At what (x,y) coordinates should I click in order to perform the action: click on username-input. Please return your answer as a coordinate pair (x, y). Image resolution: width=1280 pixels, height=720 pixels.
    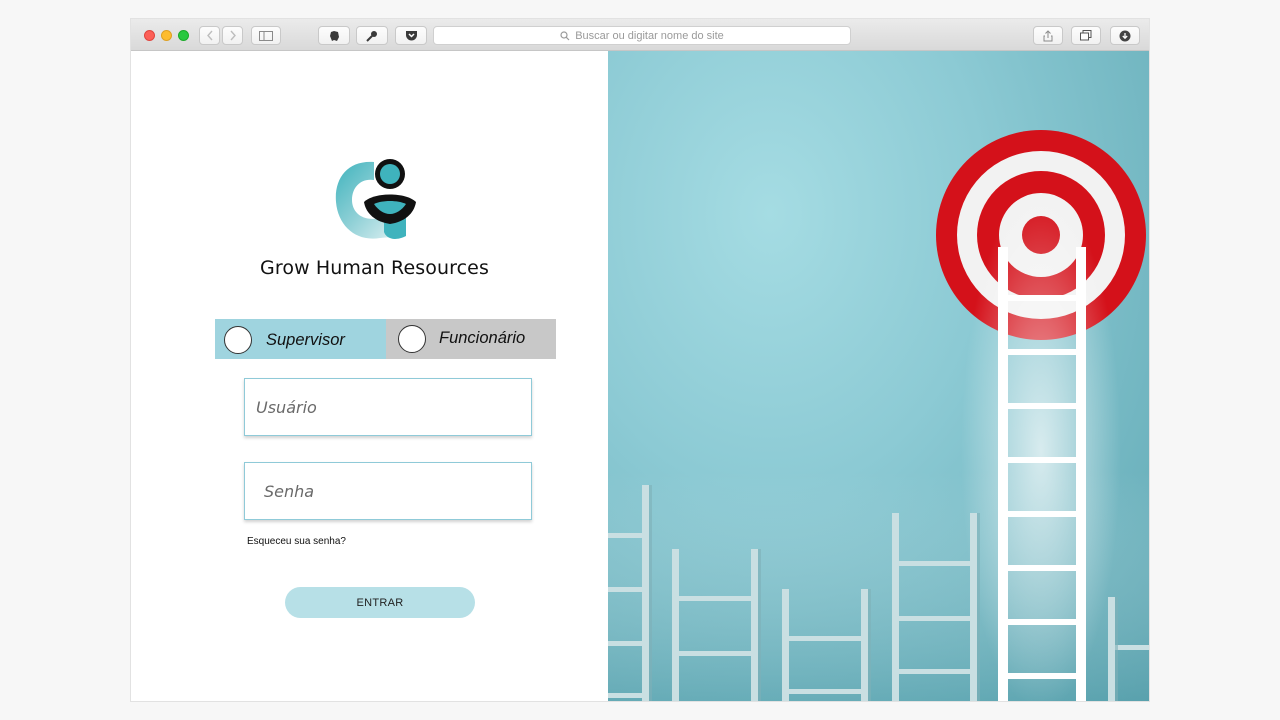
    Looking at the image, I should click on (388, 407).